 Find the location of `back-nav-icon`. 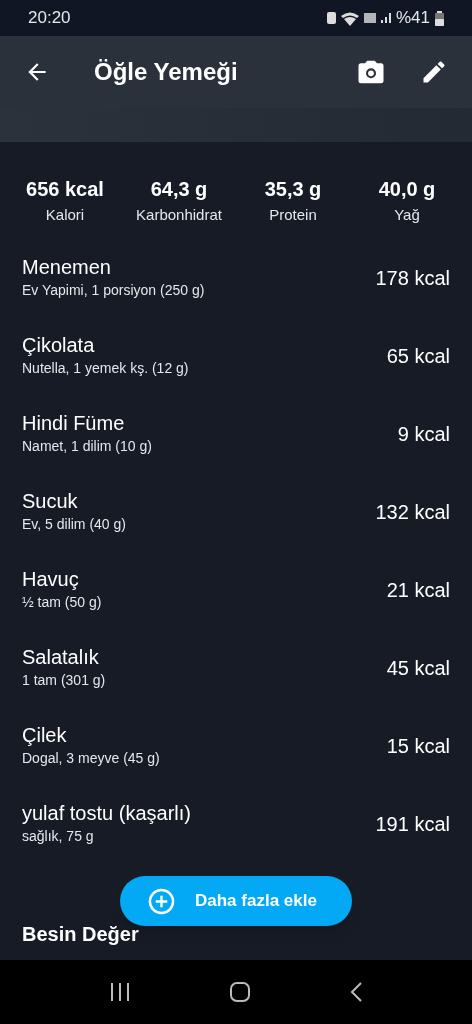

back-nav-icon is located at coordinates (356, 992).